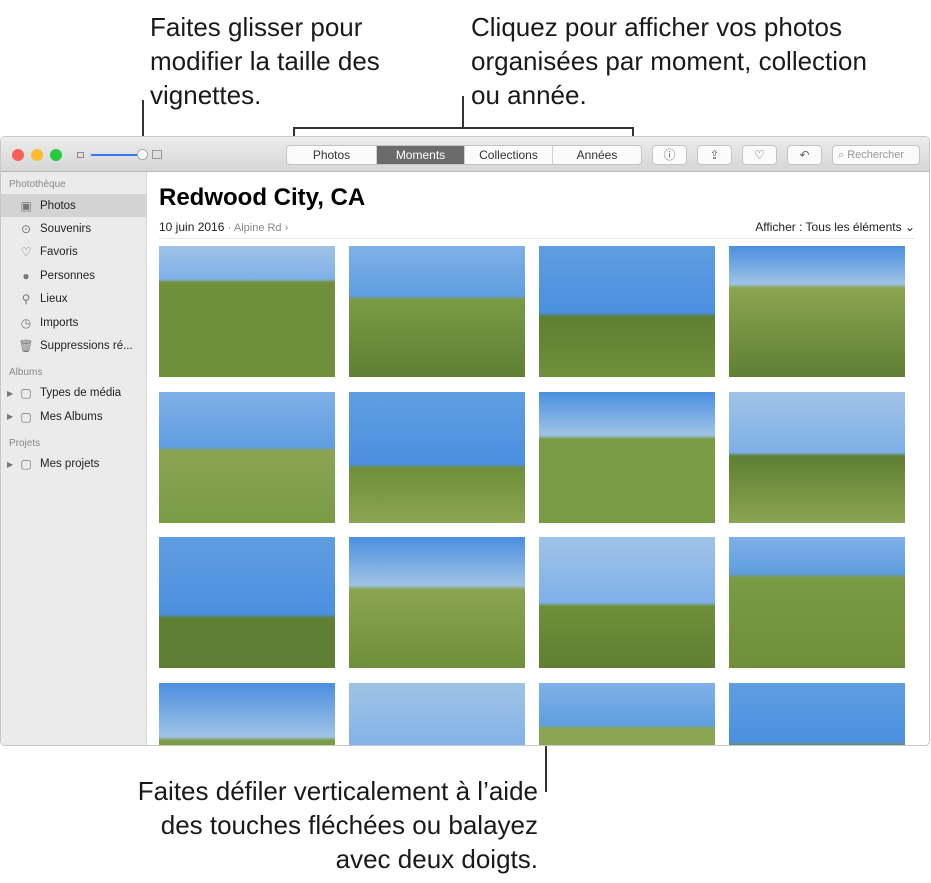 Image resolution: width=931 pixels, height=883 pixels. What do you see at coordinates (117, 155) in the screenshot?
I see `thumbnail-size-slider` at bounding box center [117, 155].